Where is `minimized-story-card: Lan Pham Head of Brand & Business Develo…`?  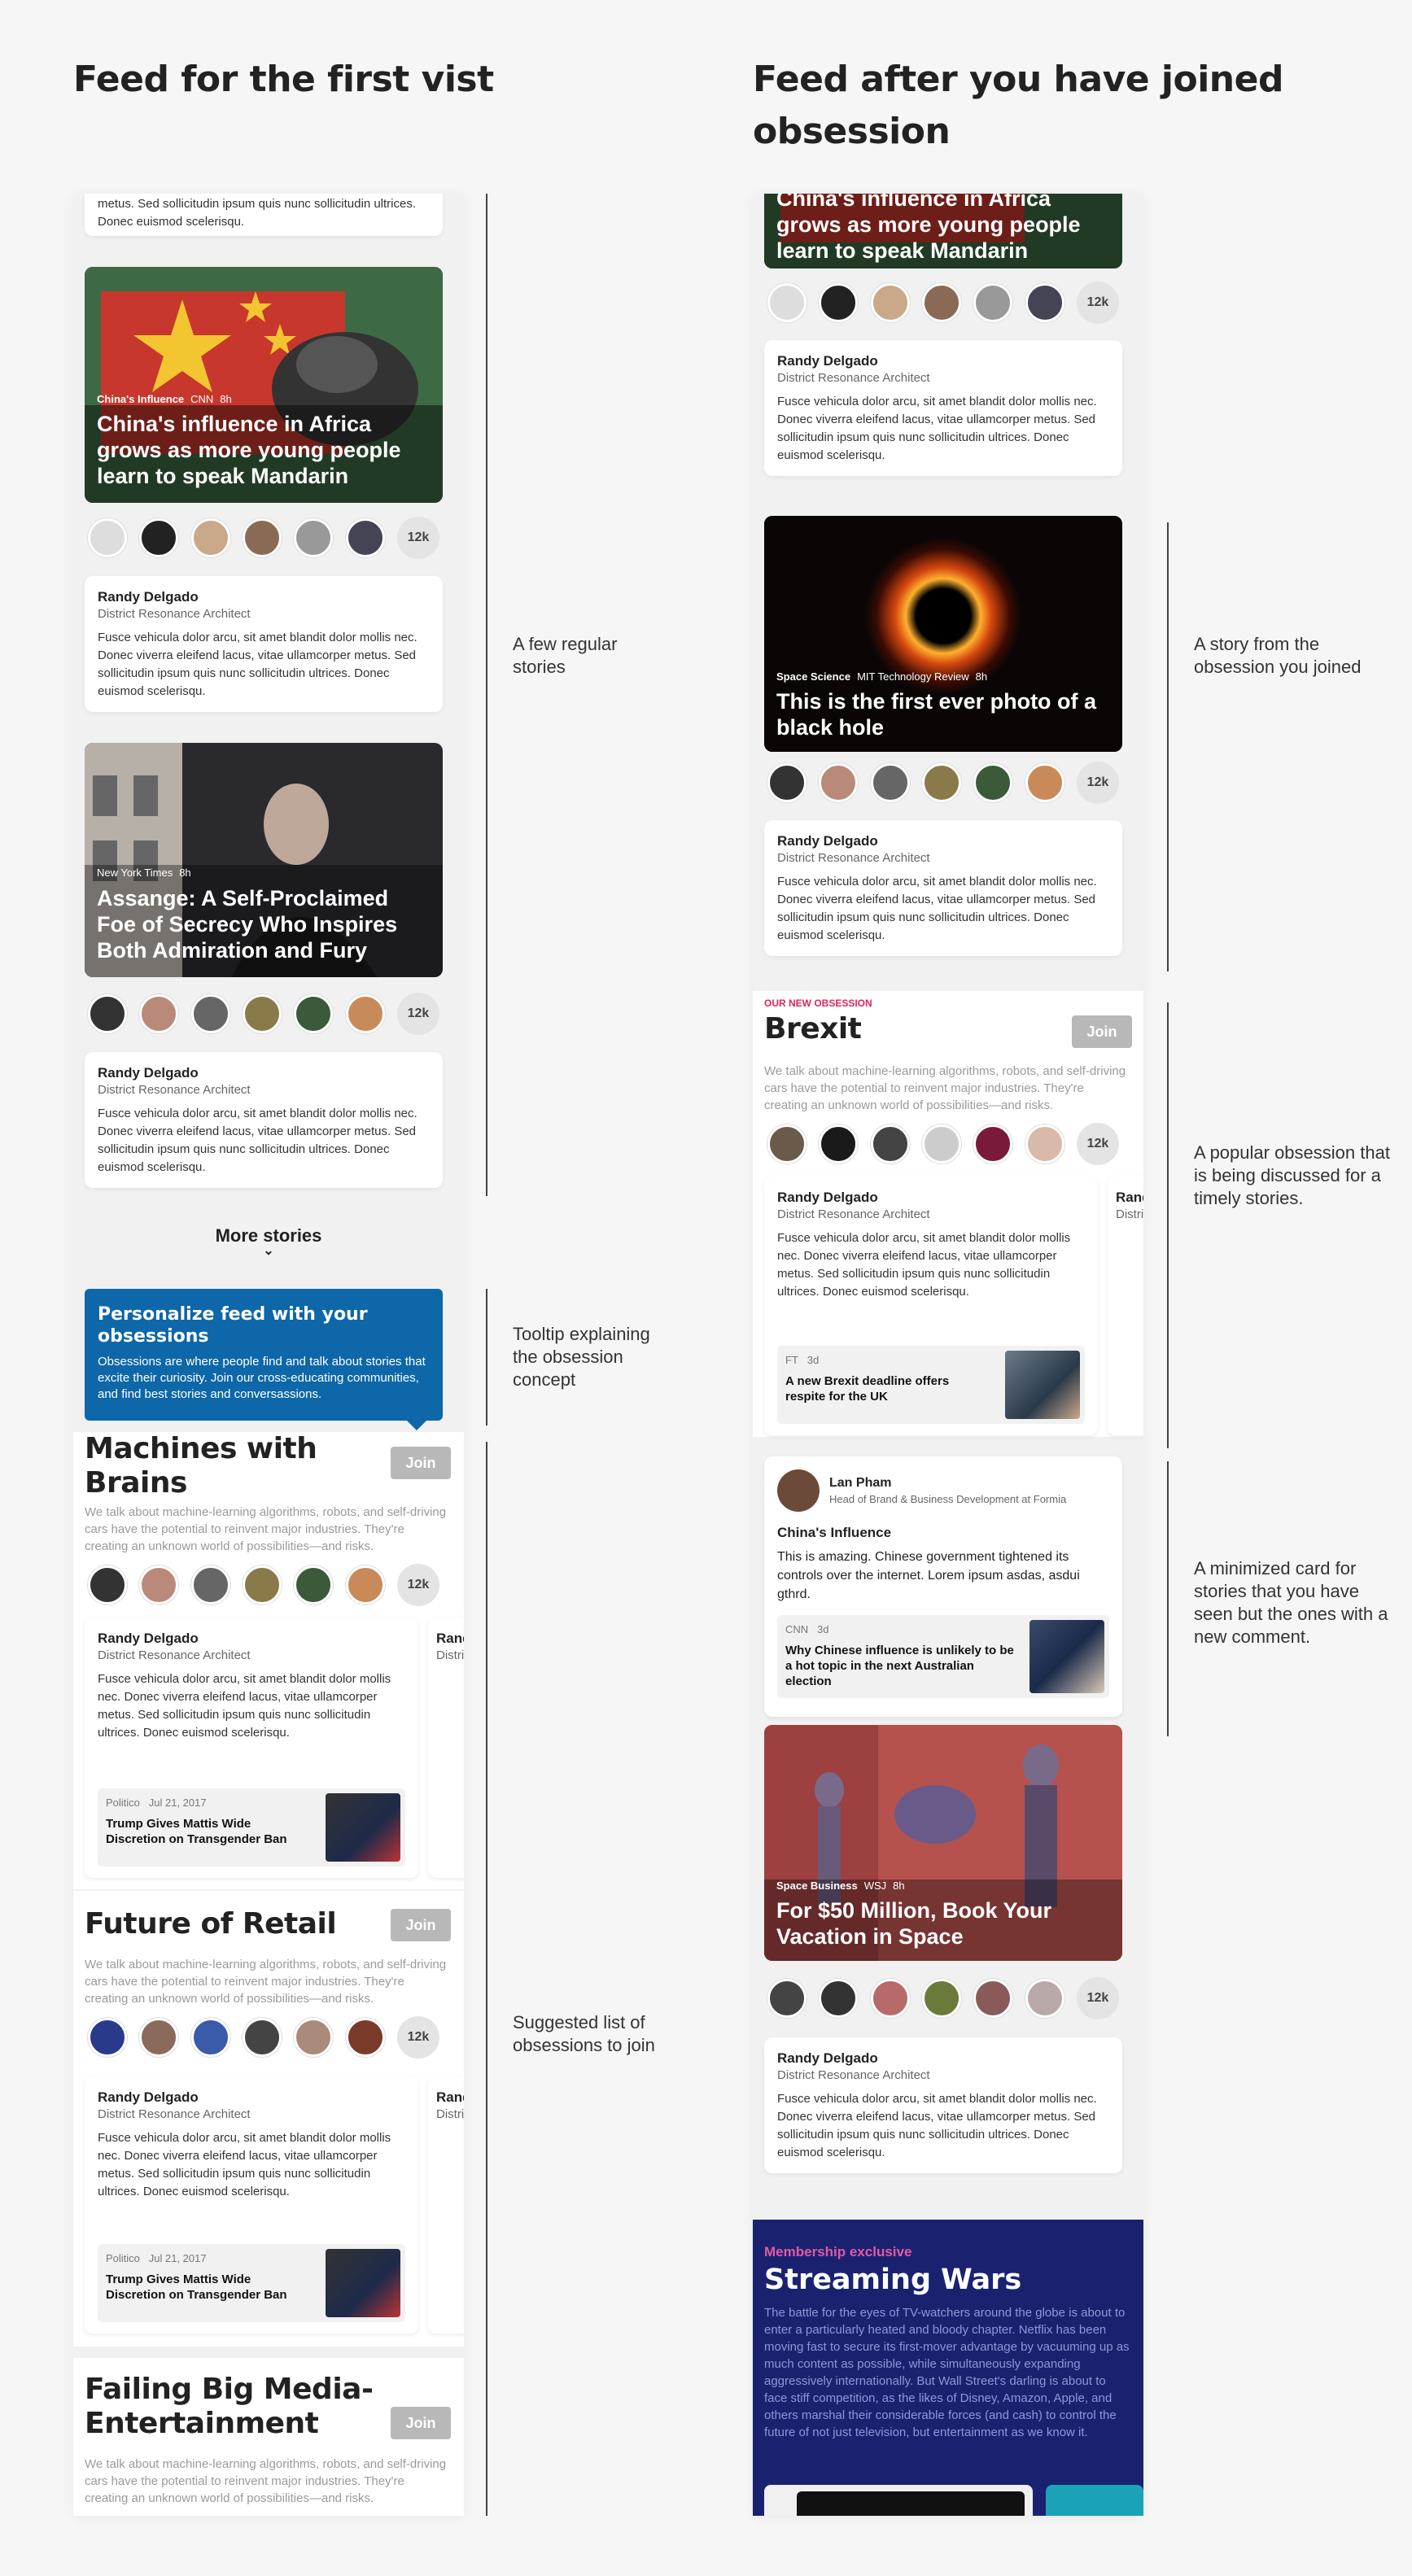
minimized-story-card: Lan Pham Head of Brand & Business Develo… is located at coordinates (943, 1586).